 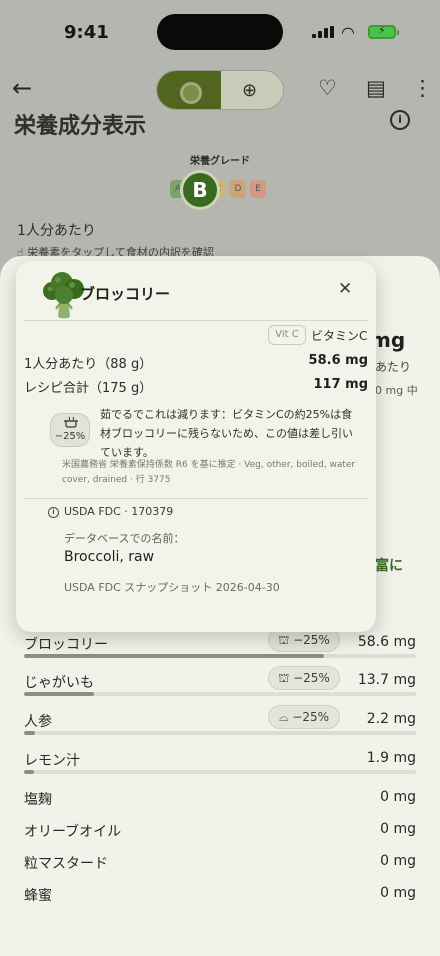 What do you see at coordinates (71, 422) in the screenshot?
I see `pot-icon` at bounding box center [71, 422].